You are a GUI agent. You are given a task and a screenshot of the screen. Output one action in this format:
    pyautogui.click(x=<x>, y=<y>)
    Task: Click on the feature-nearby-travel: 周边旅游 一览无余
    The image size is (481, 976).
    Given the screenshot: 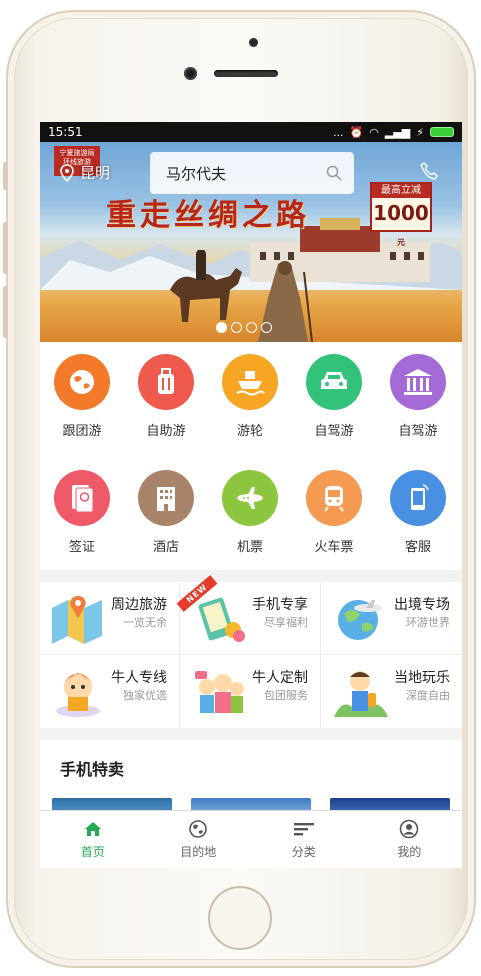 What is the action you would take?
    pyautogui.click(x=110, y=618)
    